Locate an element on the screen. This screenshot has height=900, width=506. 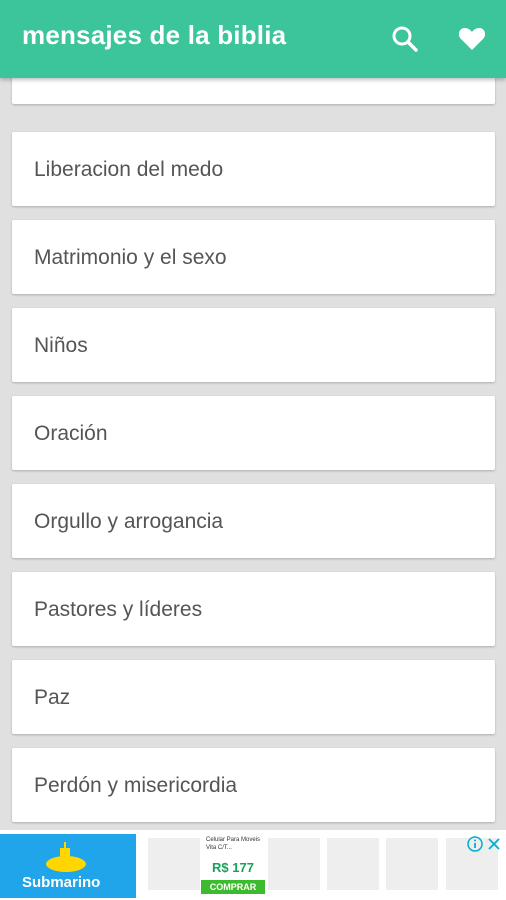
search-icon is located at coordinates (405, 39).